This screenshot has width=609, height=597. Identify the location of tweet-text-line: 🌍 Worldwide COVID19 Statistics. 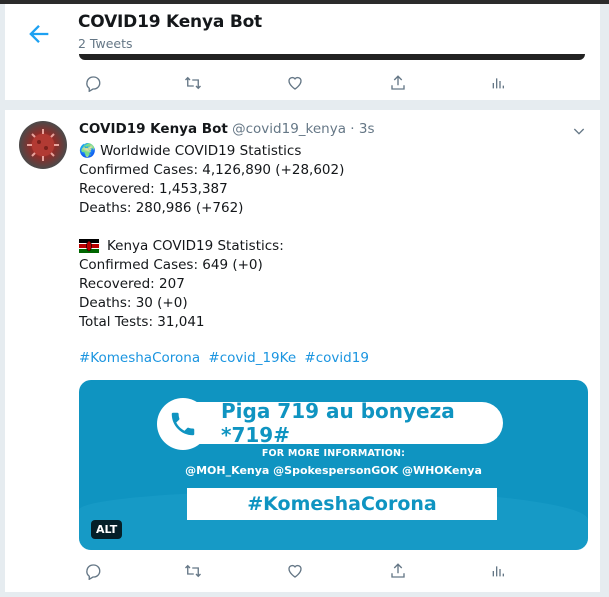
(190, 151).